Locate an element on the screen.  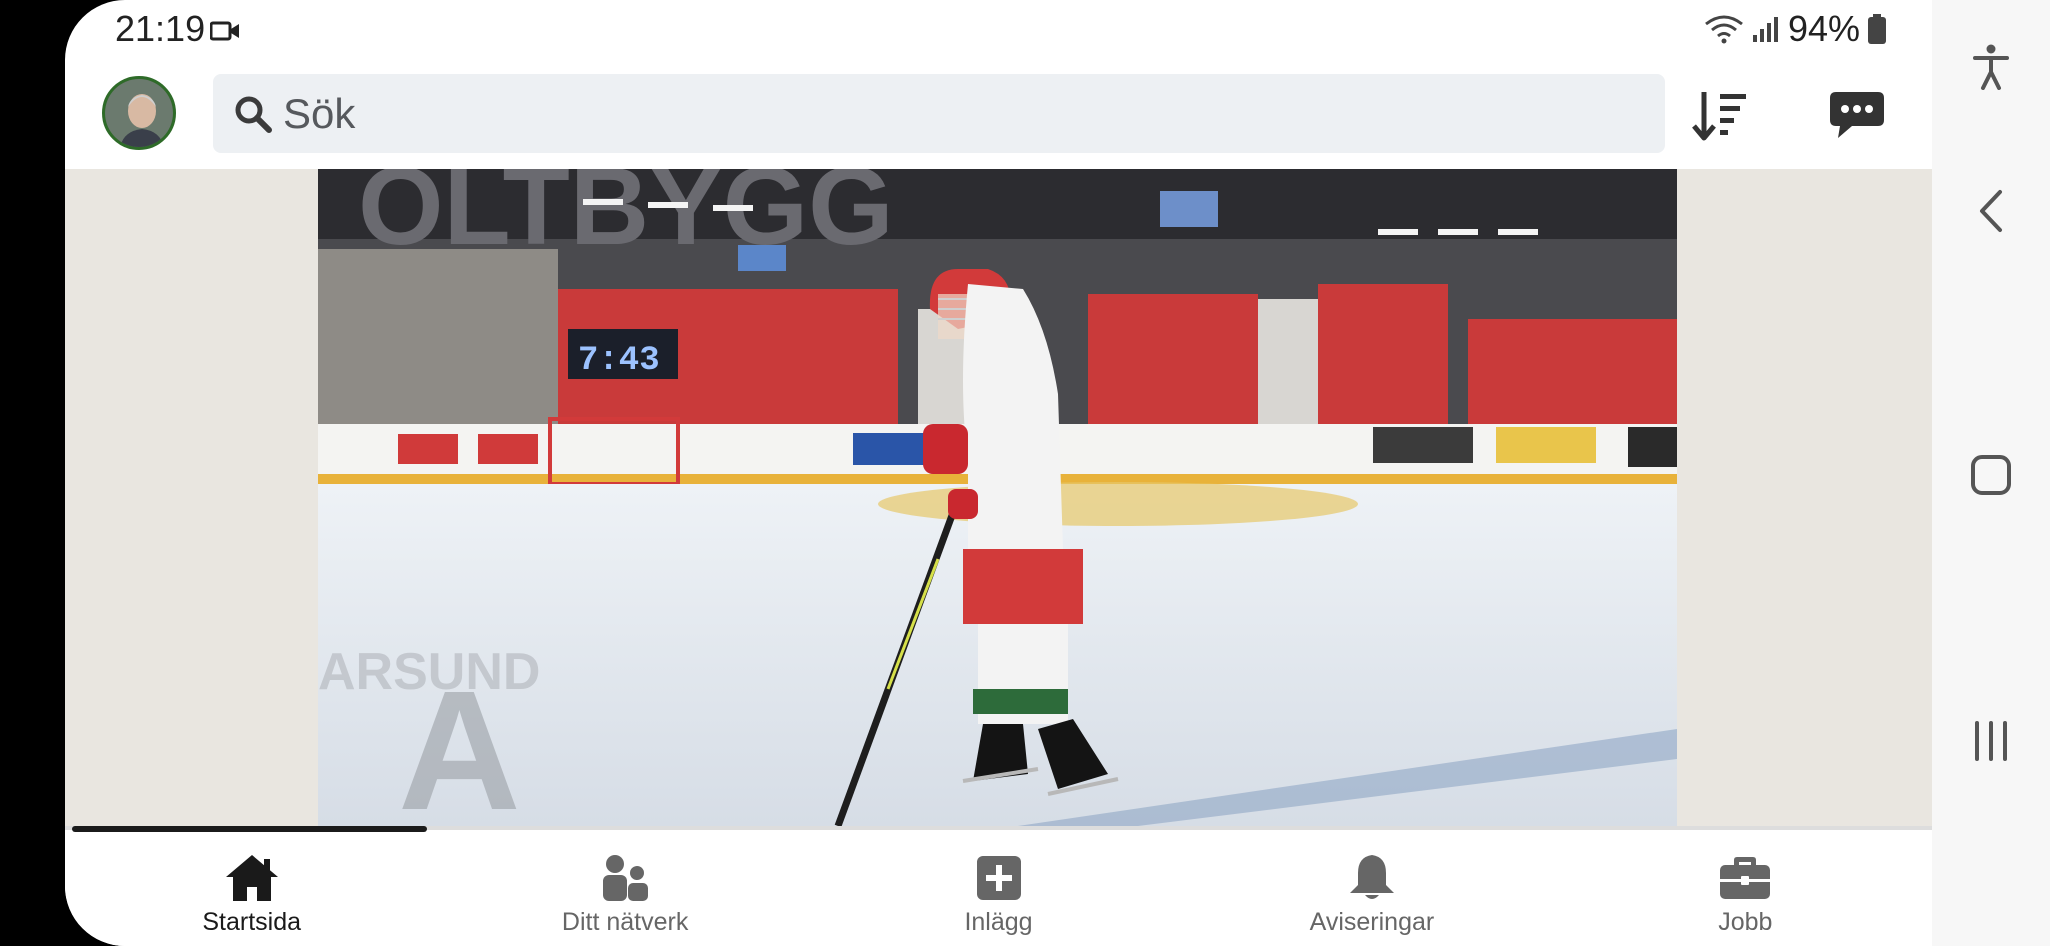
scoreboard-text: 7:43 is located at coordinates (619, 361).